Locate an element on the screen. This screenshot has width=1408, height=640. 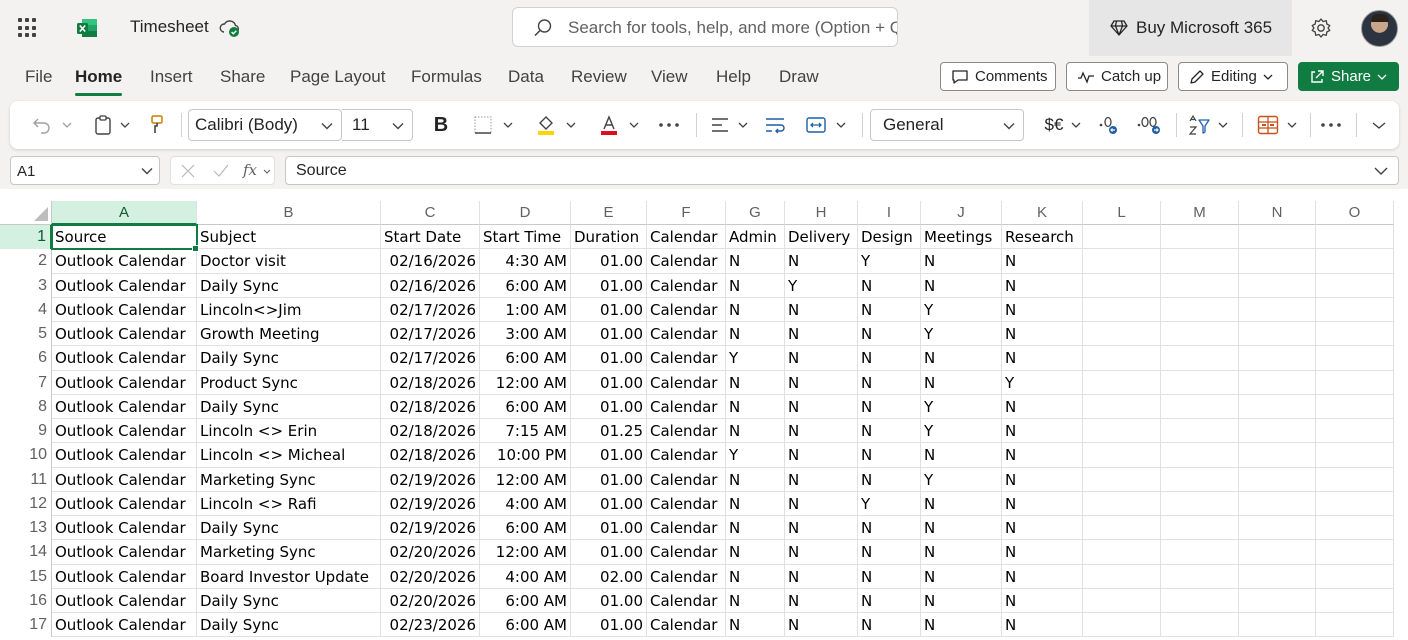
cell-o10 is located at coordinates (1355, 455).